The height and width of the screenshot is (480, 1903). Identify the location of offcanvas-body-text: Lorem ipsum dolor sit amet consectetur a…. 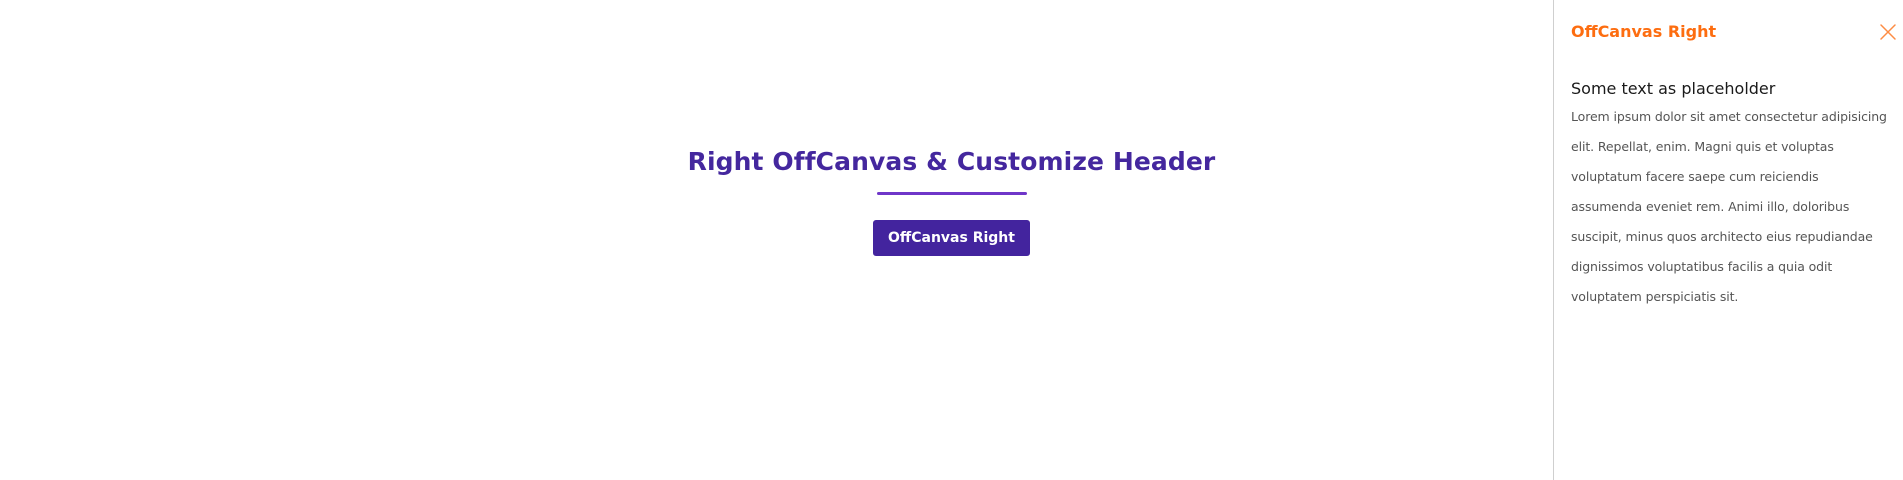
(1729, 206).